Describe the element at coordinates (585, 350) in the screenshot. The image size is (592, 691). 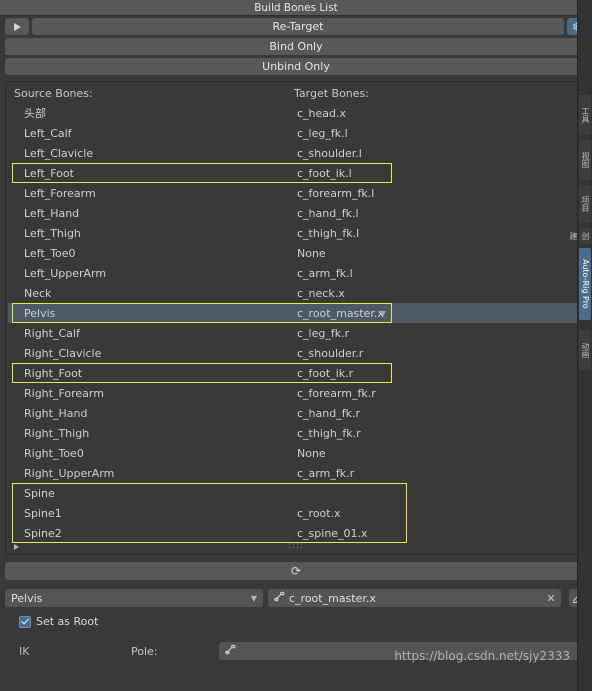
I see `vertical-tab-5: 动画` at that location.